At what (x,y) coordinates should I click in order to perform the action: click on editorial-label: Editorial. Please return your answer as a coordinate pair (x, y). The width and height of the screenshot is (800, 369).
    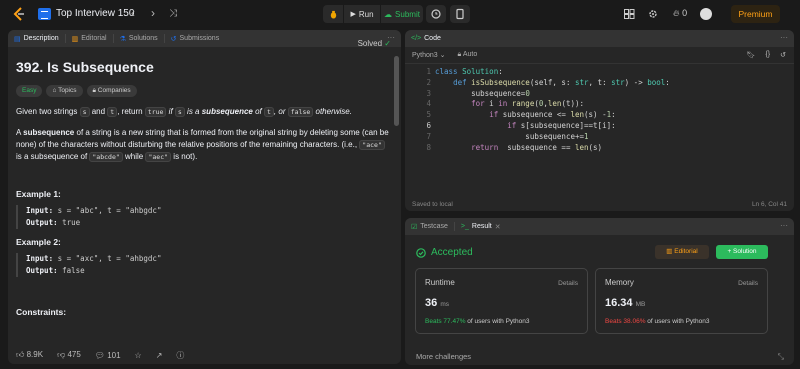
    Looking at the image, I should click on (686, 251).